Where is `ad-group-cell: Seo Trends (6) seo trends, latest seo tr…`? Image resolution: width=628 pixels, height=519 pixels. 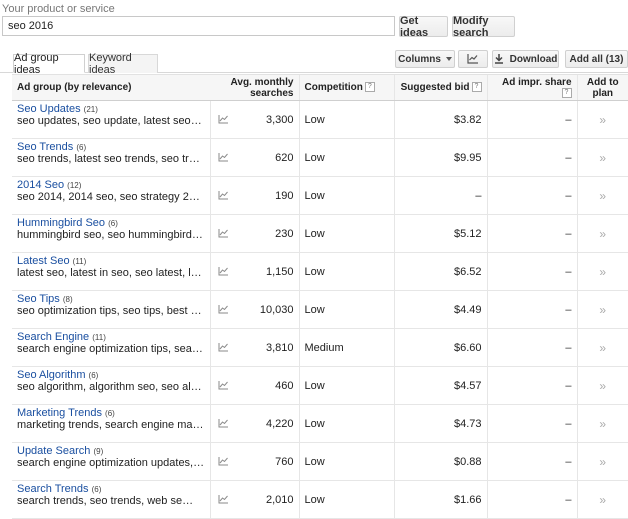
ad-group-cell: Seo Trends (6) seo trends, latest seo tr… is located at coordinates (111, 157).